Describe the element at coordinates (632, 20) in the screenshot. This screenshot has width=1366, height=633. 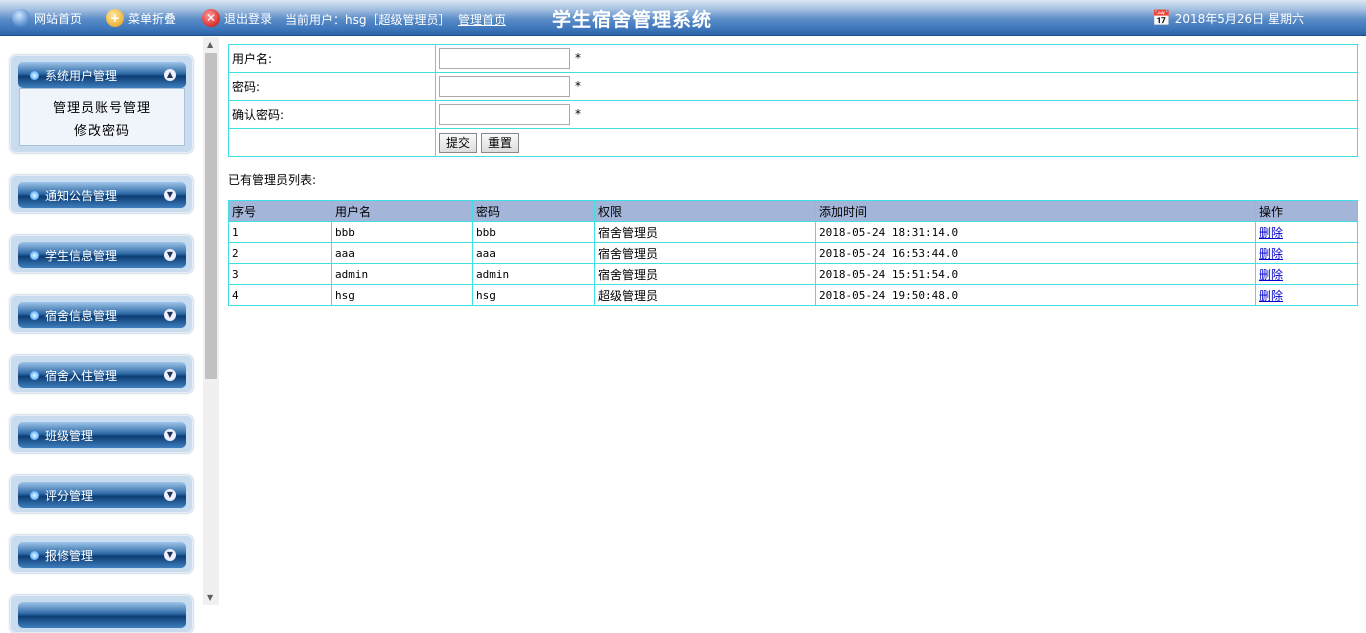
I see `system-title: 学生宿舍管理系统` at that location.